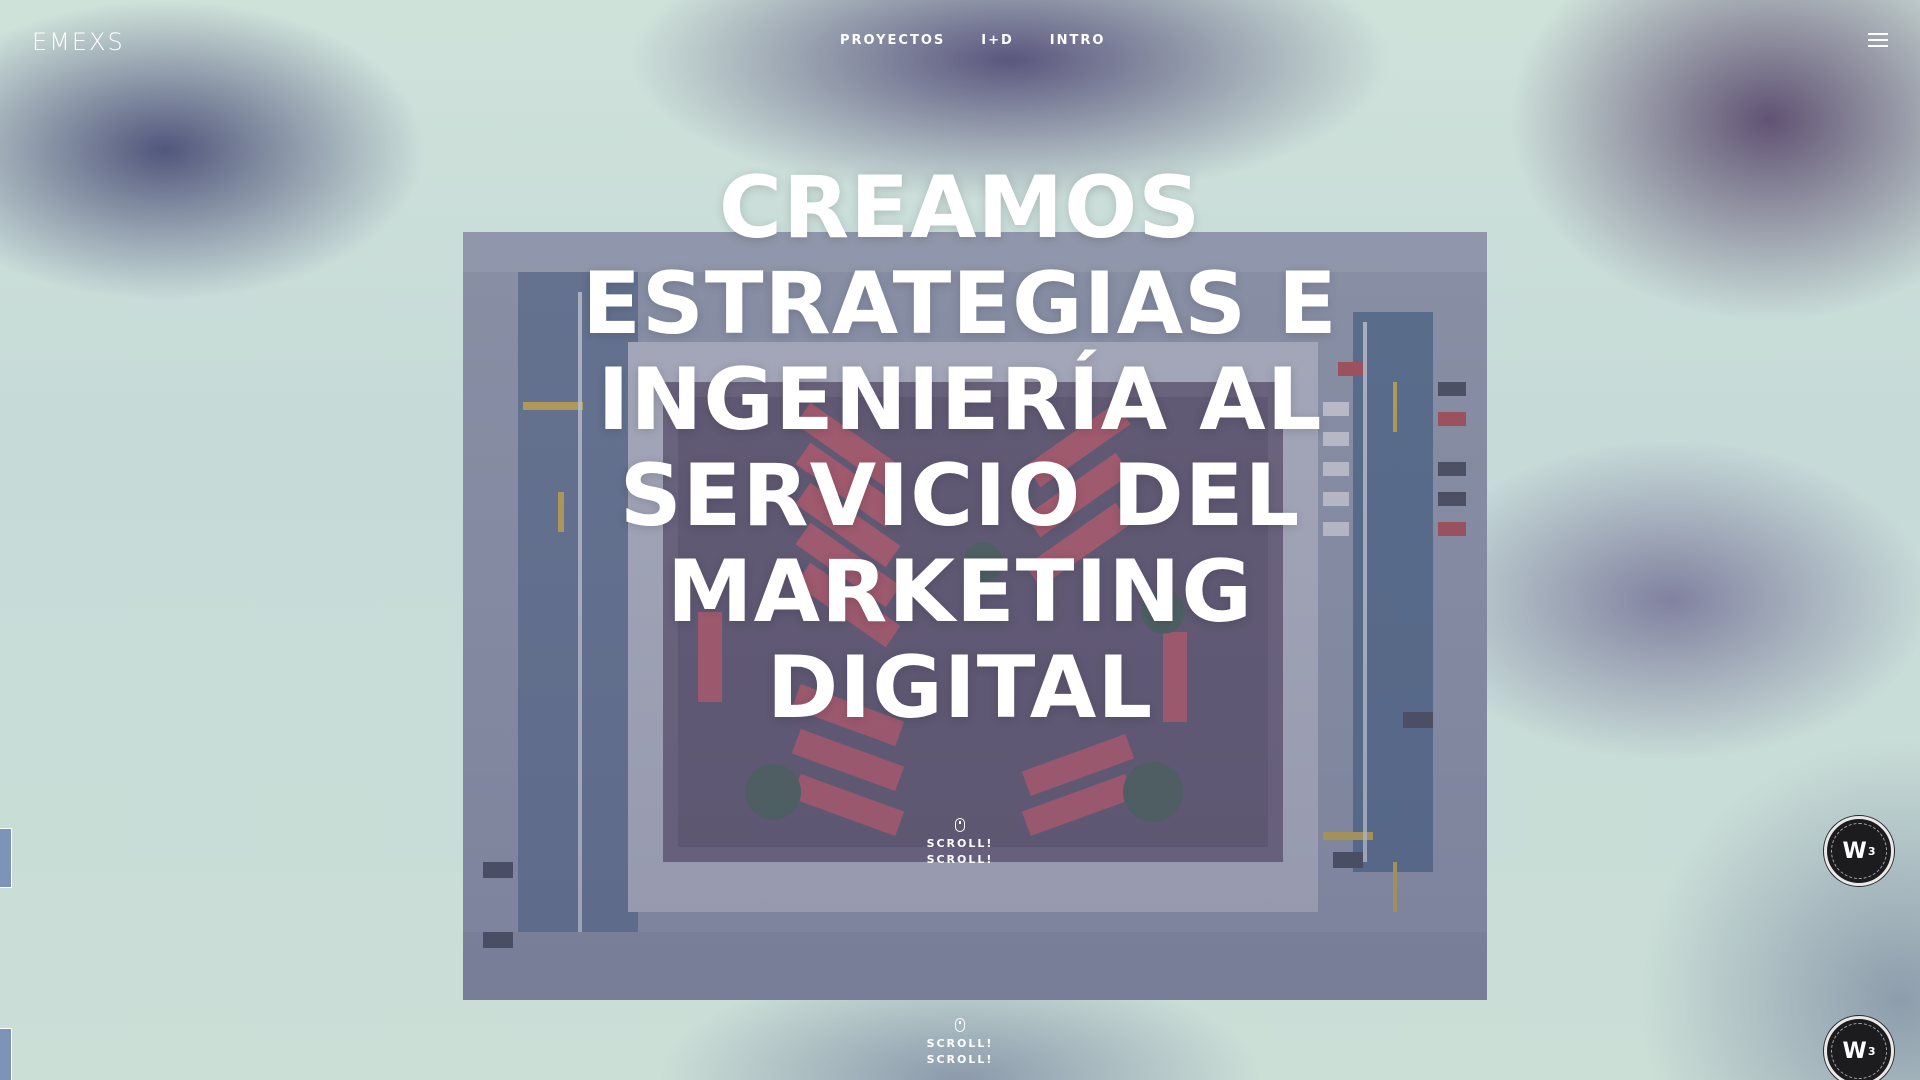 The height and width of the screenshot is (1080, 1920). Describe the element at coordinates (972, 40) in the screenshot. I see `main-nav: PROYECTOS I+D INTRO` at that location.